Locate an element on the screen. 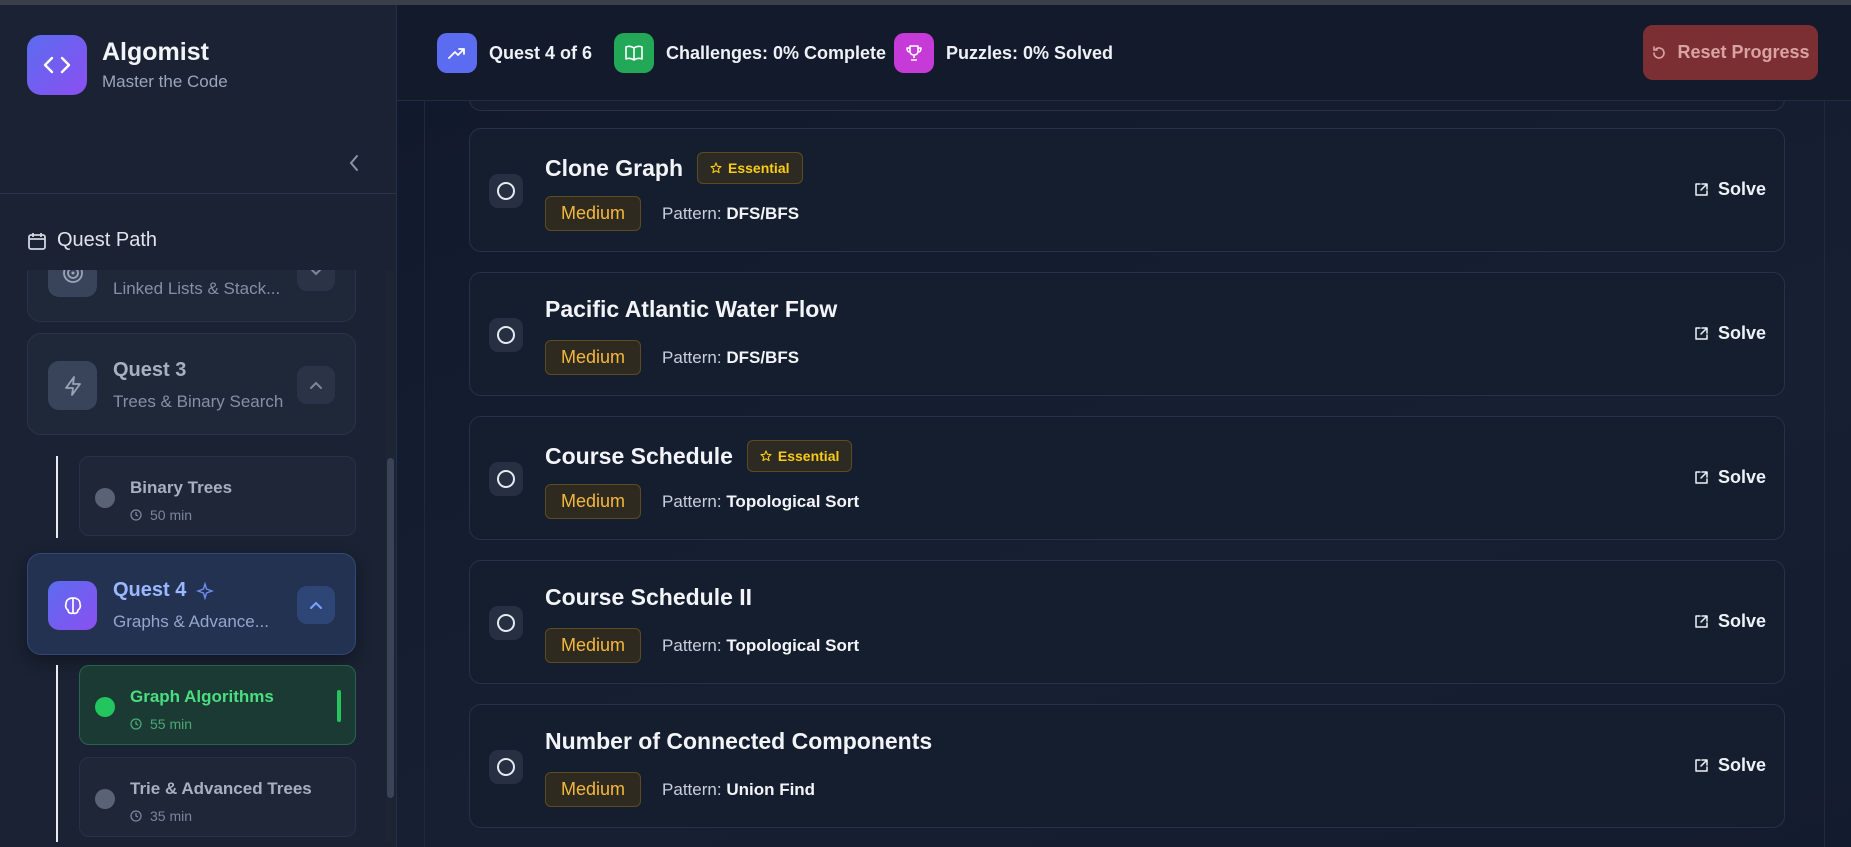 This screenshot has width=1851, height=847. quest-progress-text: Quest 4 of 6 is located at coordinates (541, 52).